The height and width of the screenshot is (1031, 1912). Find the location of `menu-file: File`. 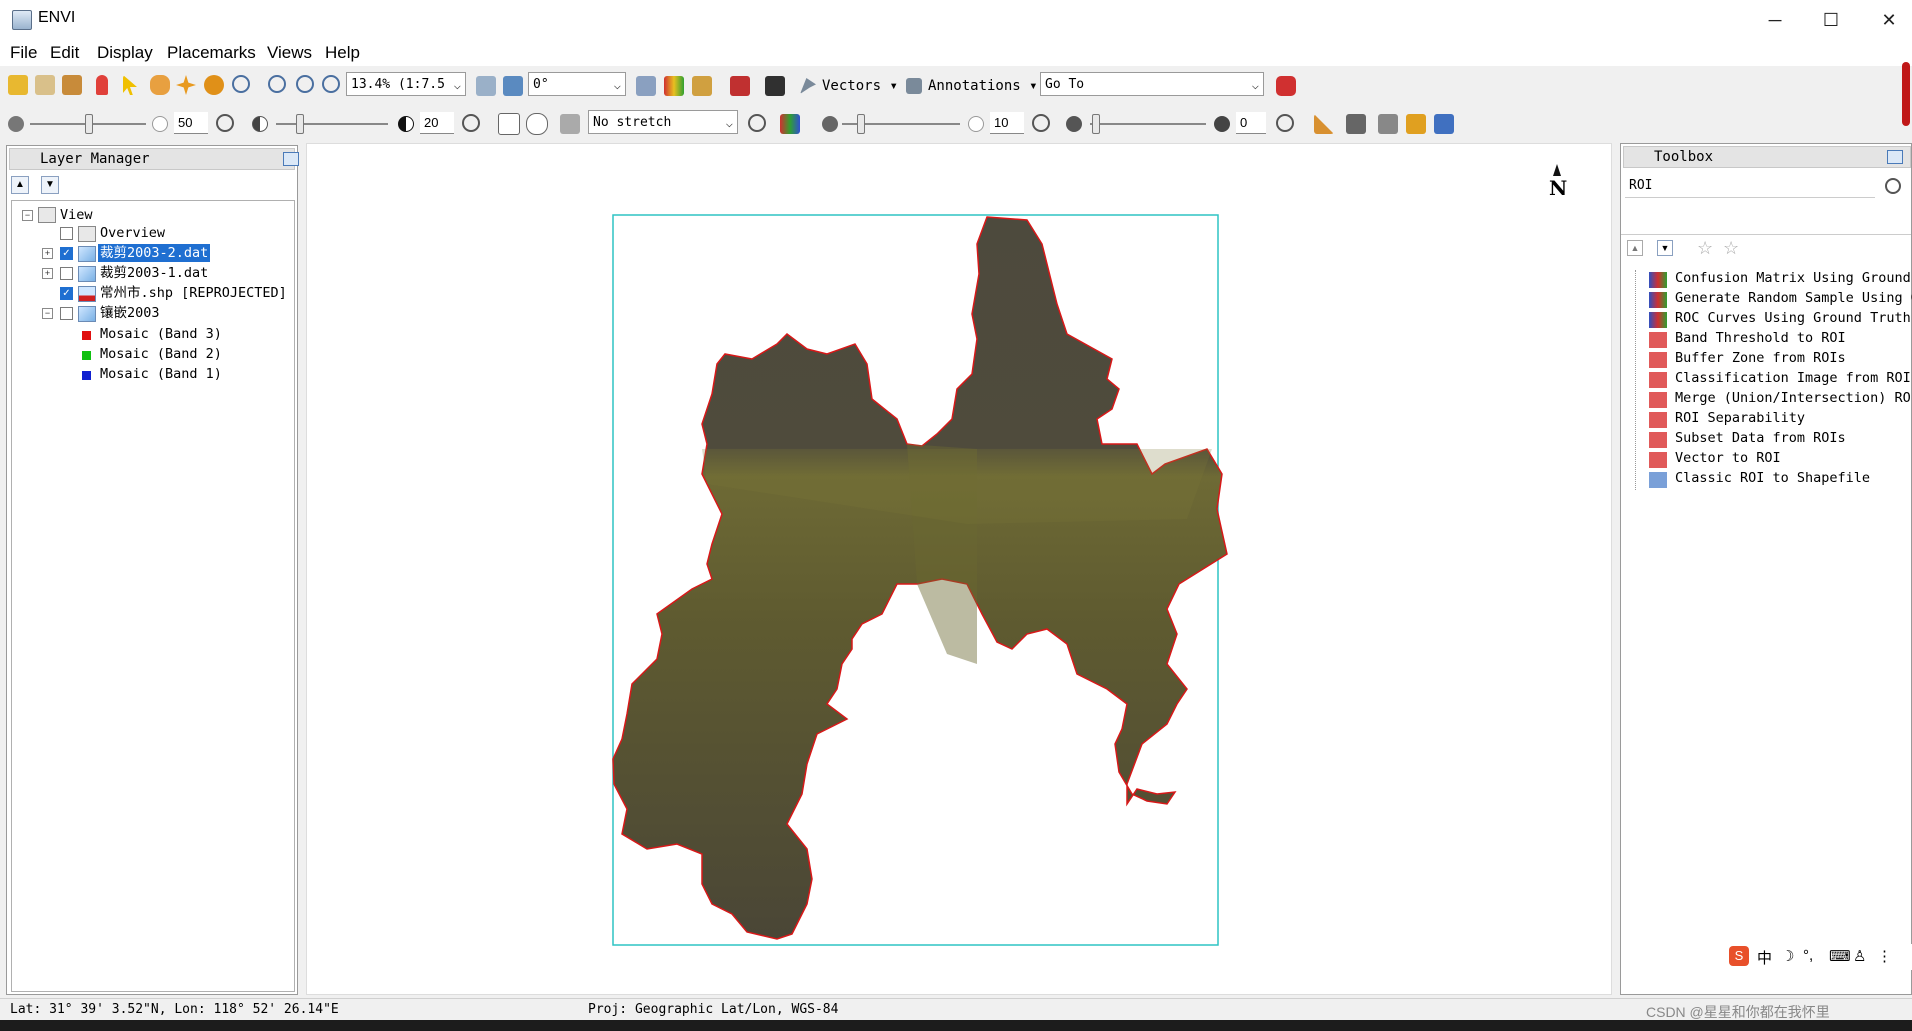

menu-file: File is located at coordinates (23, 53).